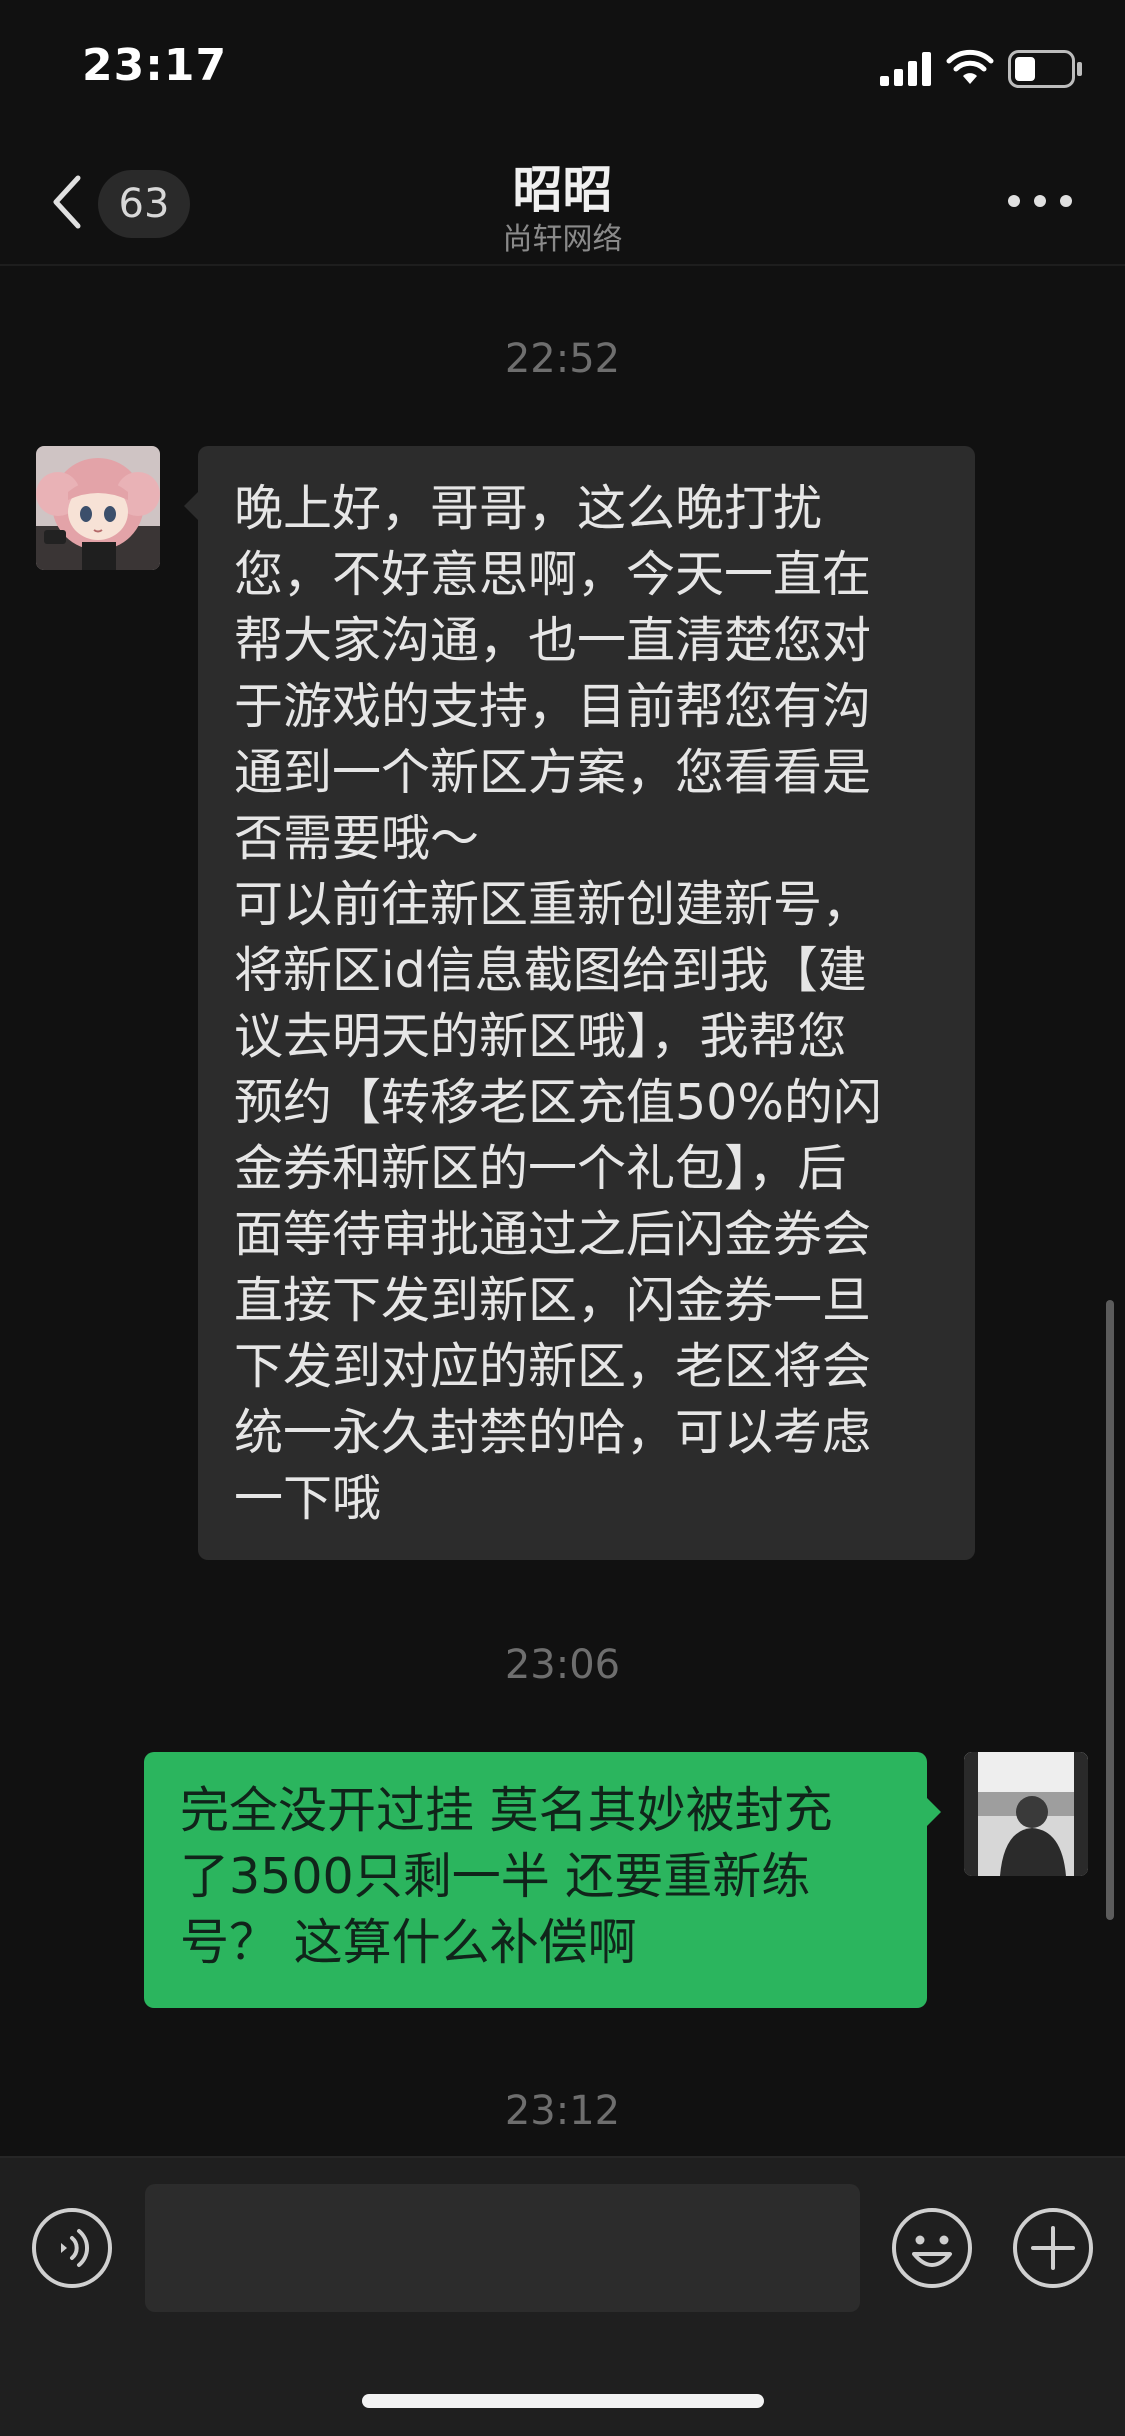 This screenshot has height=2436, width=1125. I want to click on user-avatar, so click(1026, 1814).